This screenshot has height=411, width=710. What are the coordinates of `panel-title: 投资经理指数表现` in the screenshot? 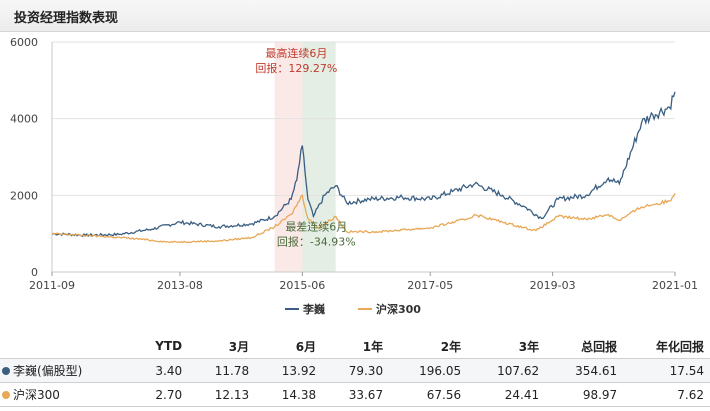 It's located at (66, 18).